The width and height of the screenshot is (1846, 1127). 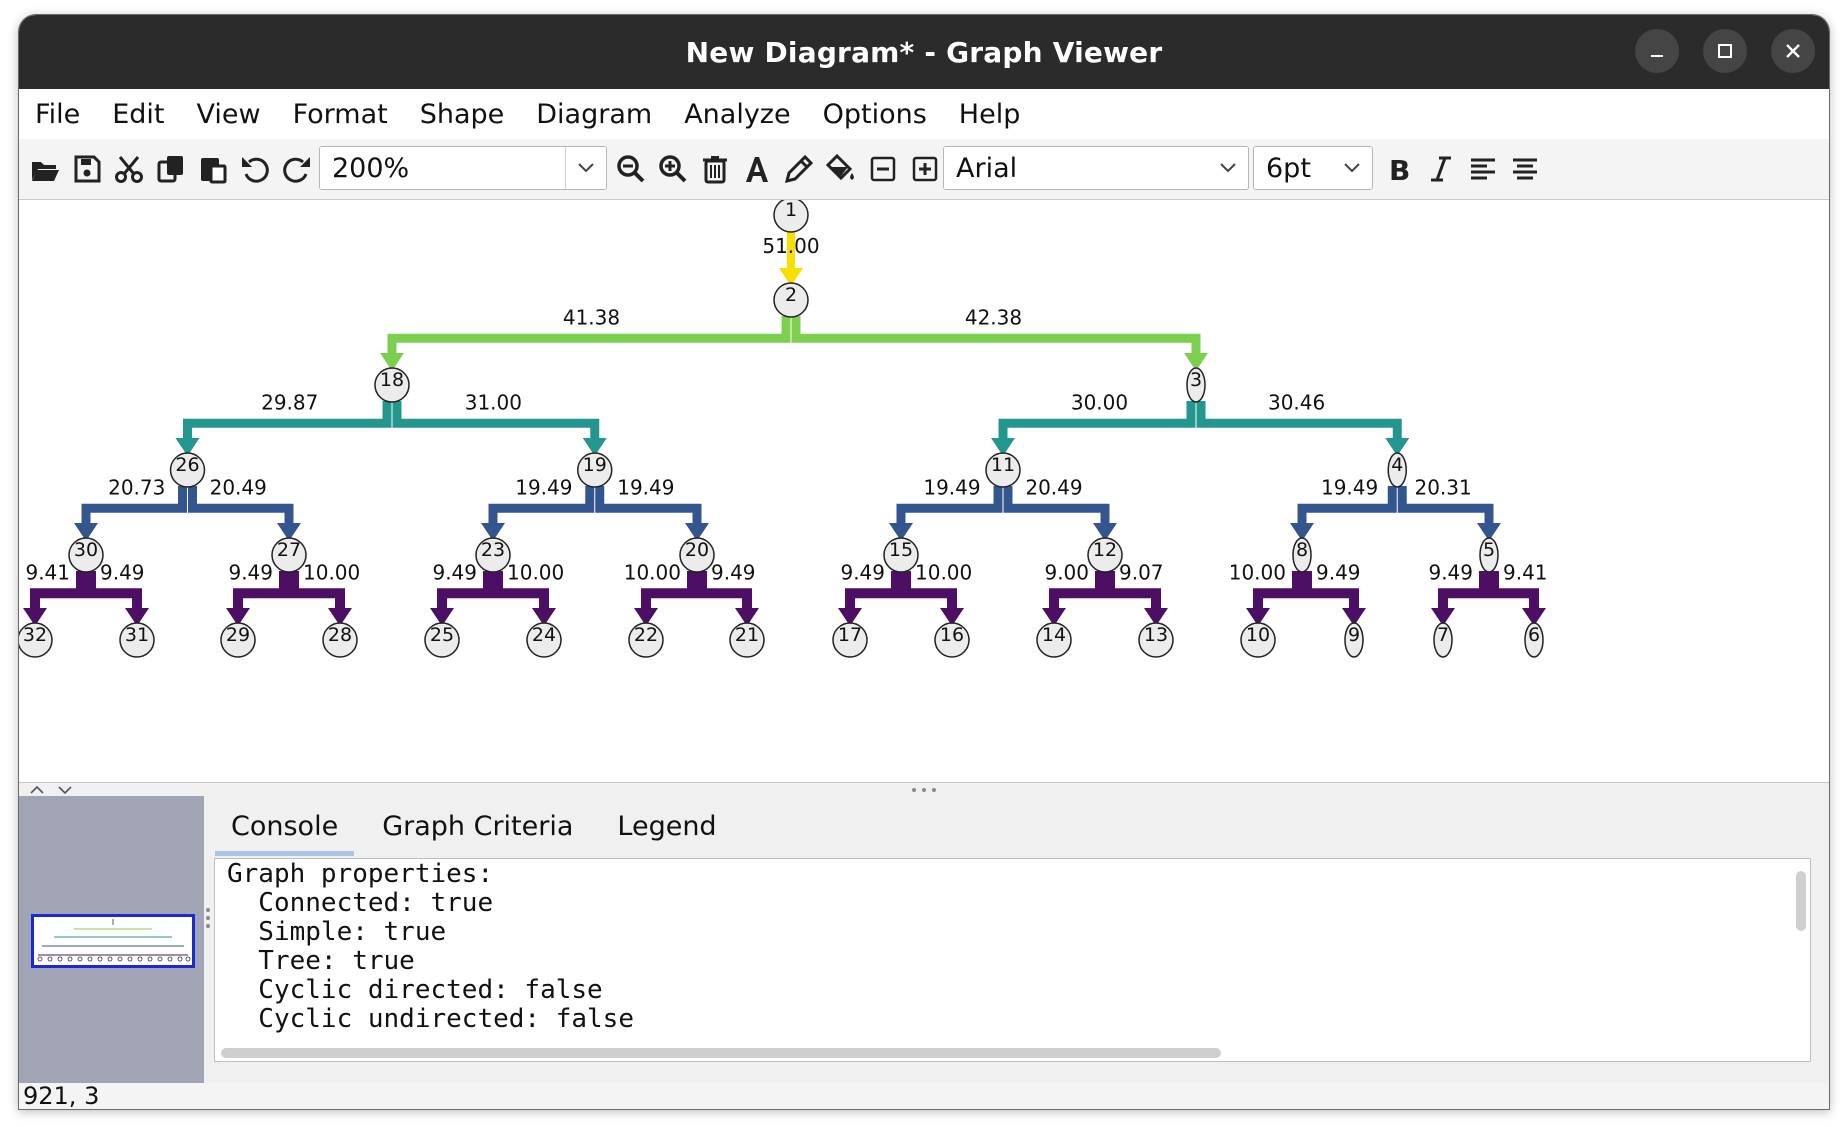 What do you see at coordinates (415, 990) in the screenshot?
I see `console-line: Cyclic directed: false` at bounding box center [415, 990].